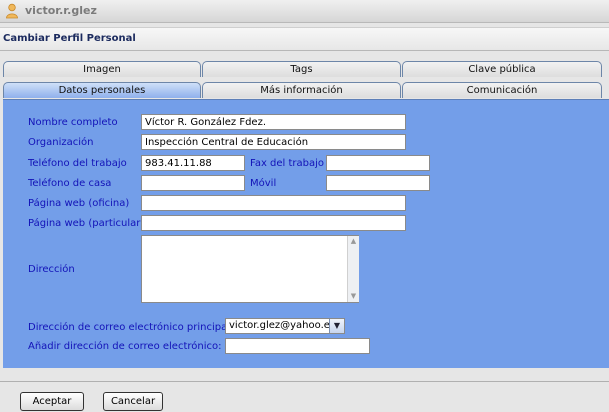 This screenshot has height=412, width=609. Describe the element at coordinates (79, 203) in the screenshot. I see `label-web-oficina: Página web (oficina)` at that location.